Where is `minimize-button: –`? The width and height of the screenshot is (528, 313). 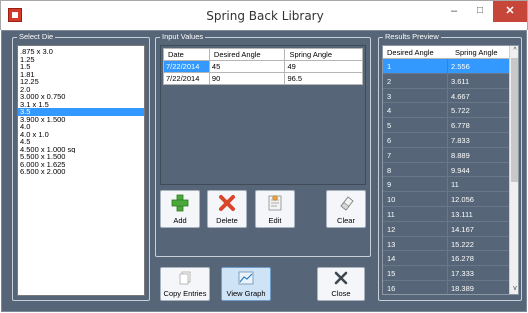 minimize-button: – is located at coordinates (454, 11).